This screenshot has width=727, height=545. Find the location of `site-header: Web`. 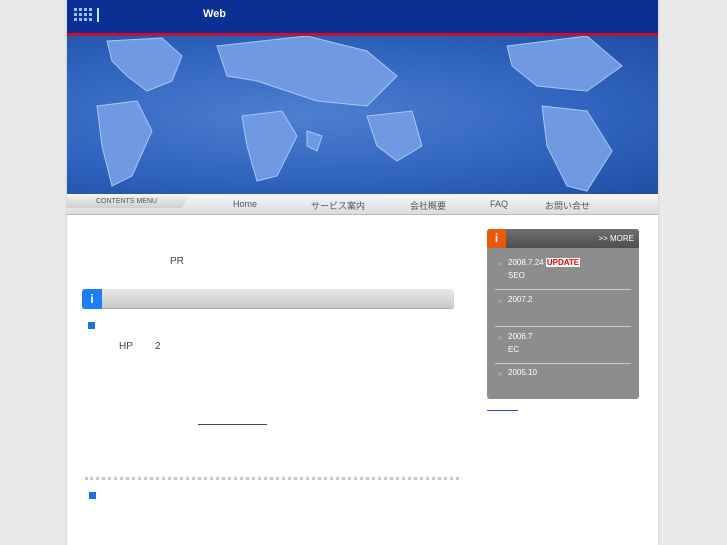

site-header: Web is located at coordinates (362, 18).